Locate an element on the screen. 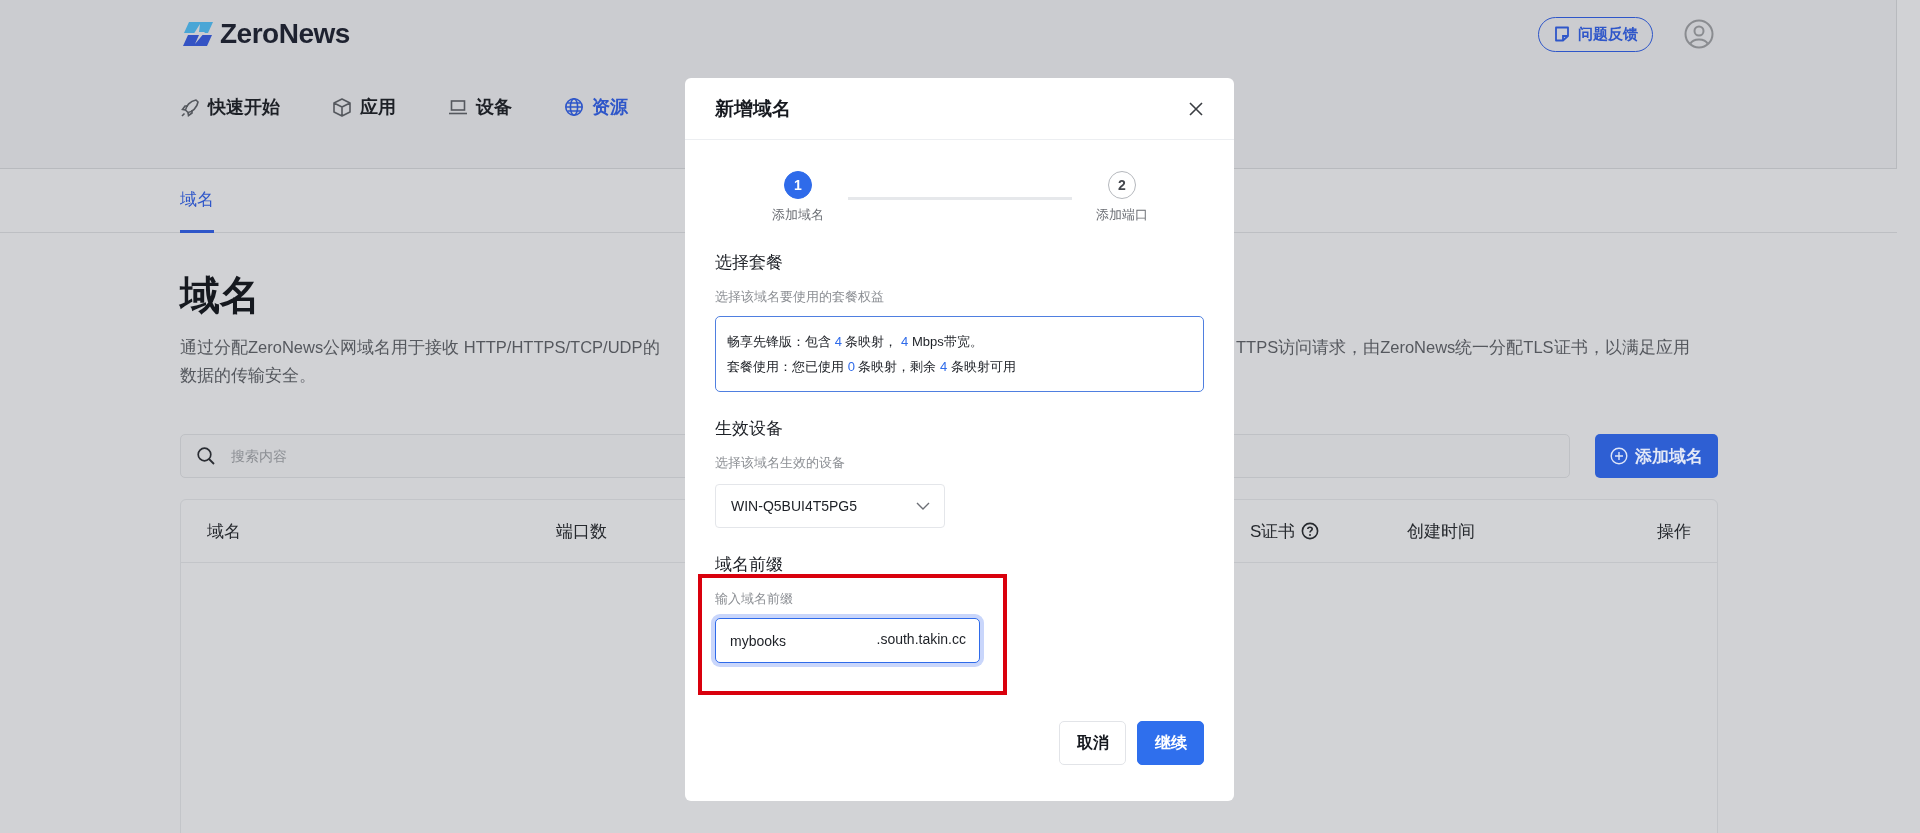  add-domain-button: 添加域名 is located at coordinates (1656, 456).